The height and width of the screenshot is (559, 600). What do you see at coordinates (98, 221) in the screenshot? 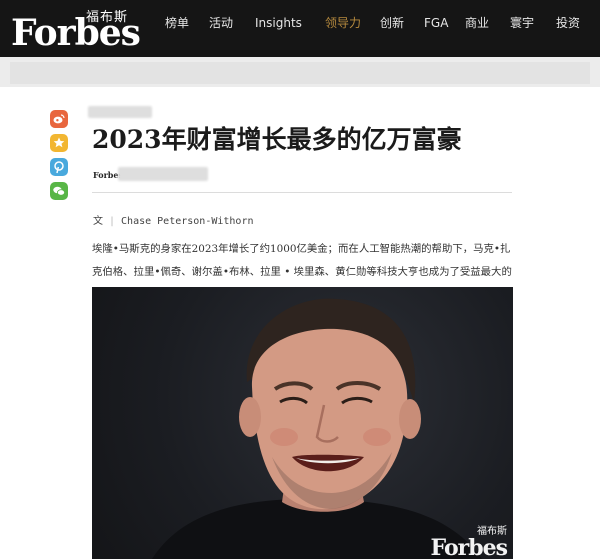
I see `byline-prefix: 文` at bounding box center [98, 221].